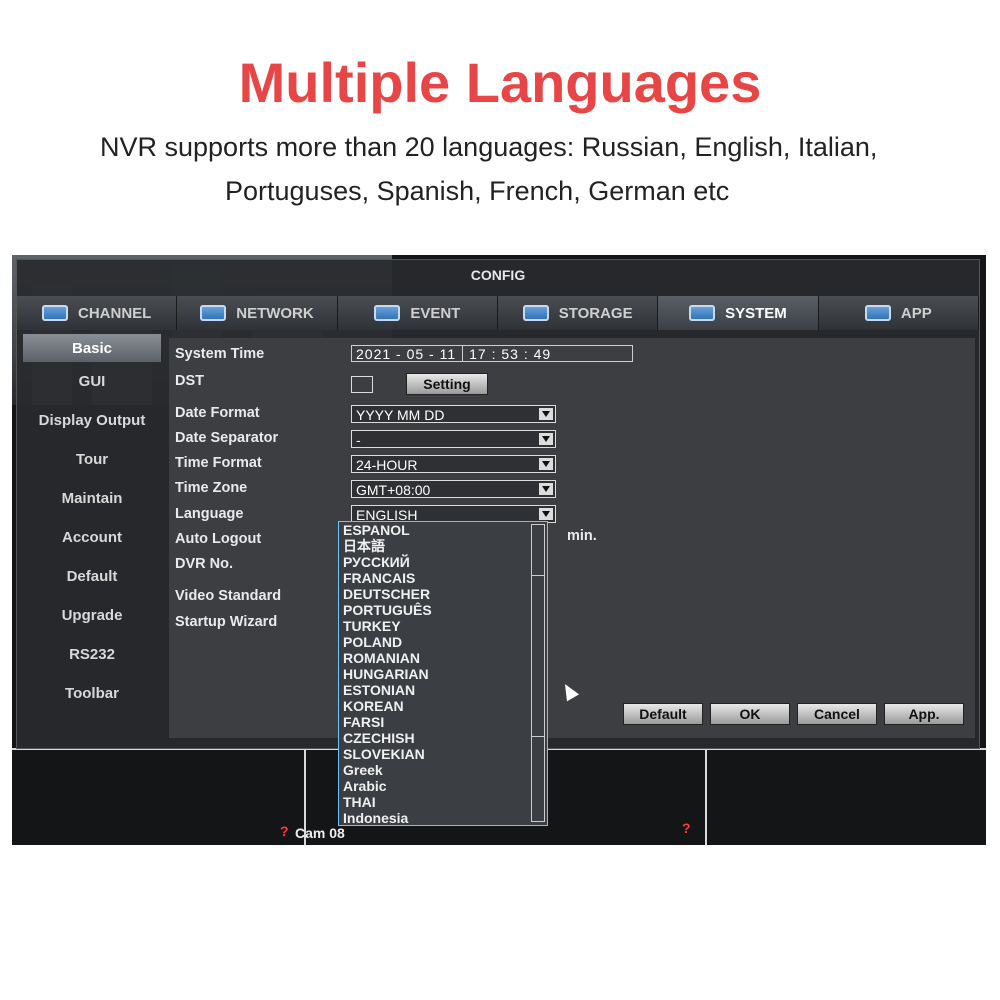 This screenshot has width=1000, height=1000. I want to click on language-option: TURKEY, so click(443, 626).